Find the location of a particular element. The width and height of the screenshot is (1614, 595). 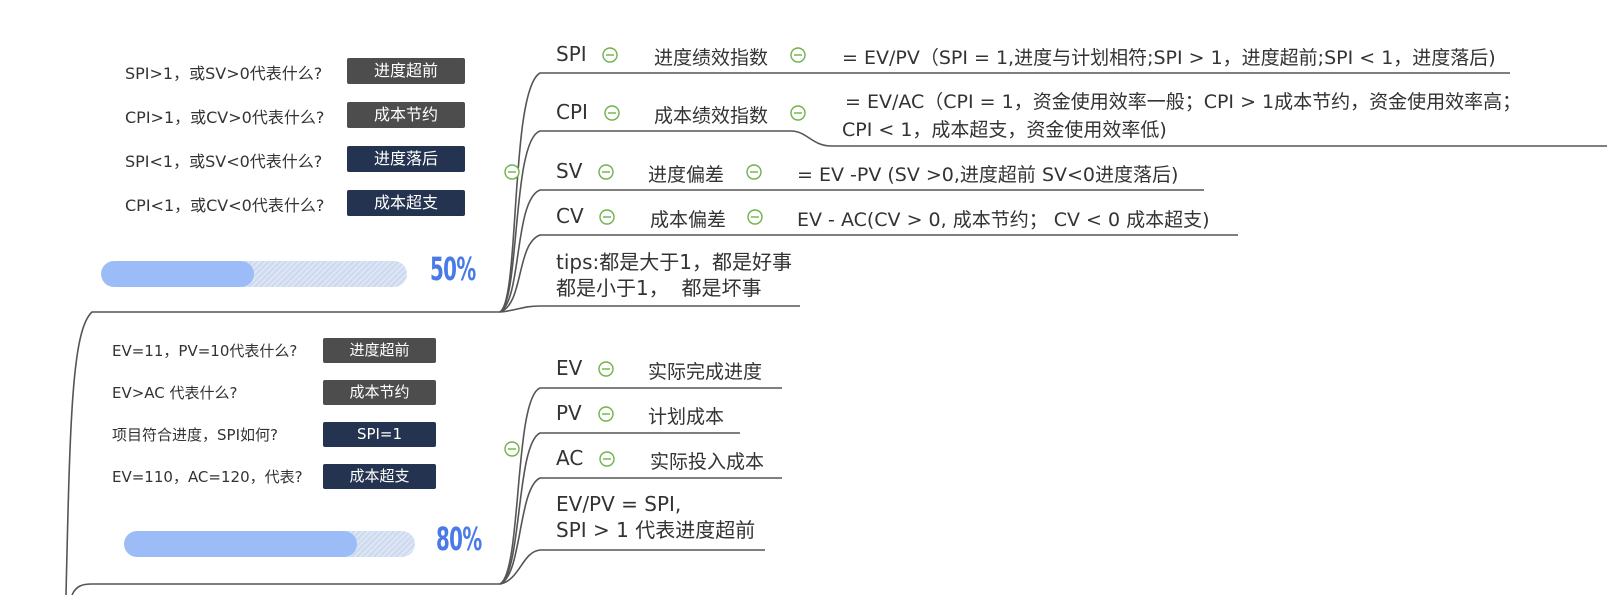

quiz1-question-4: CPI<1，或CV<0代表什么? is located at coordinates (225, 205).